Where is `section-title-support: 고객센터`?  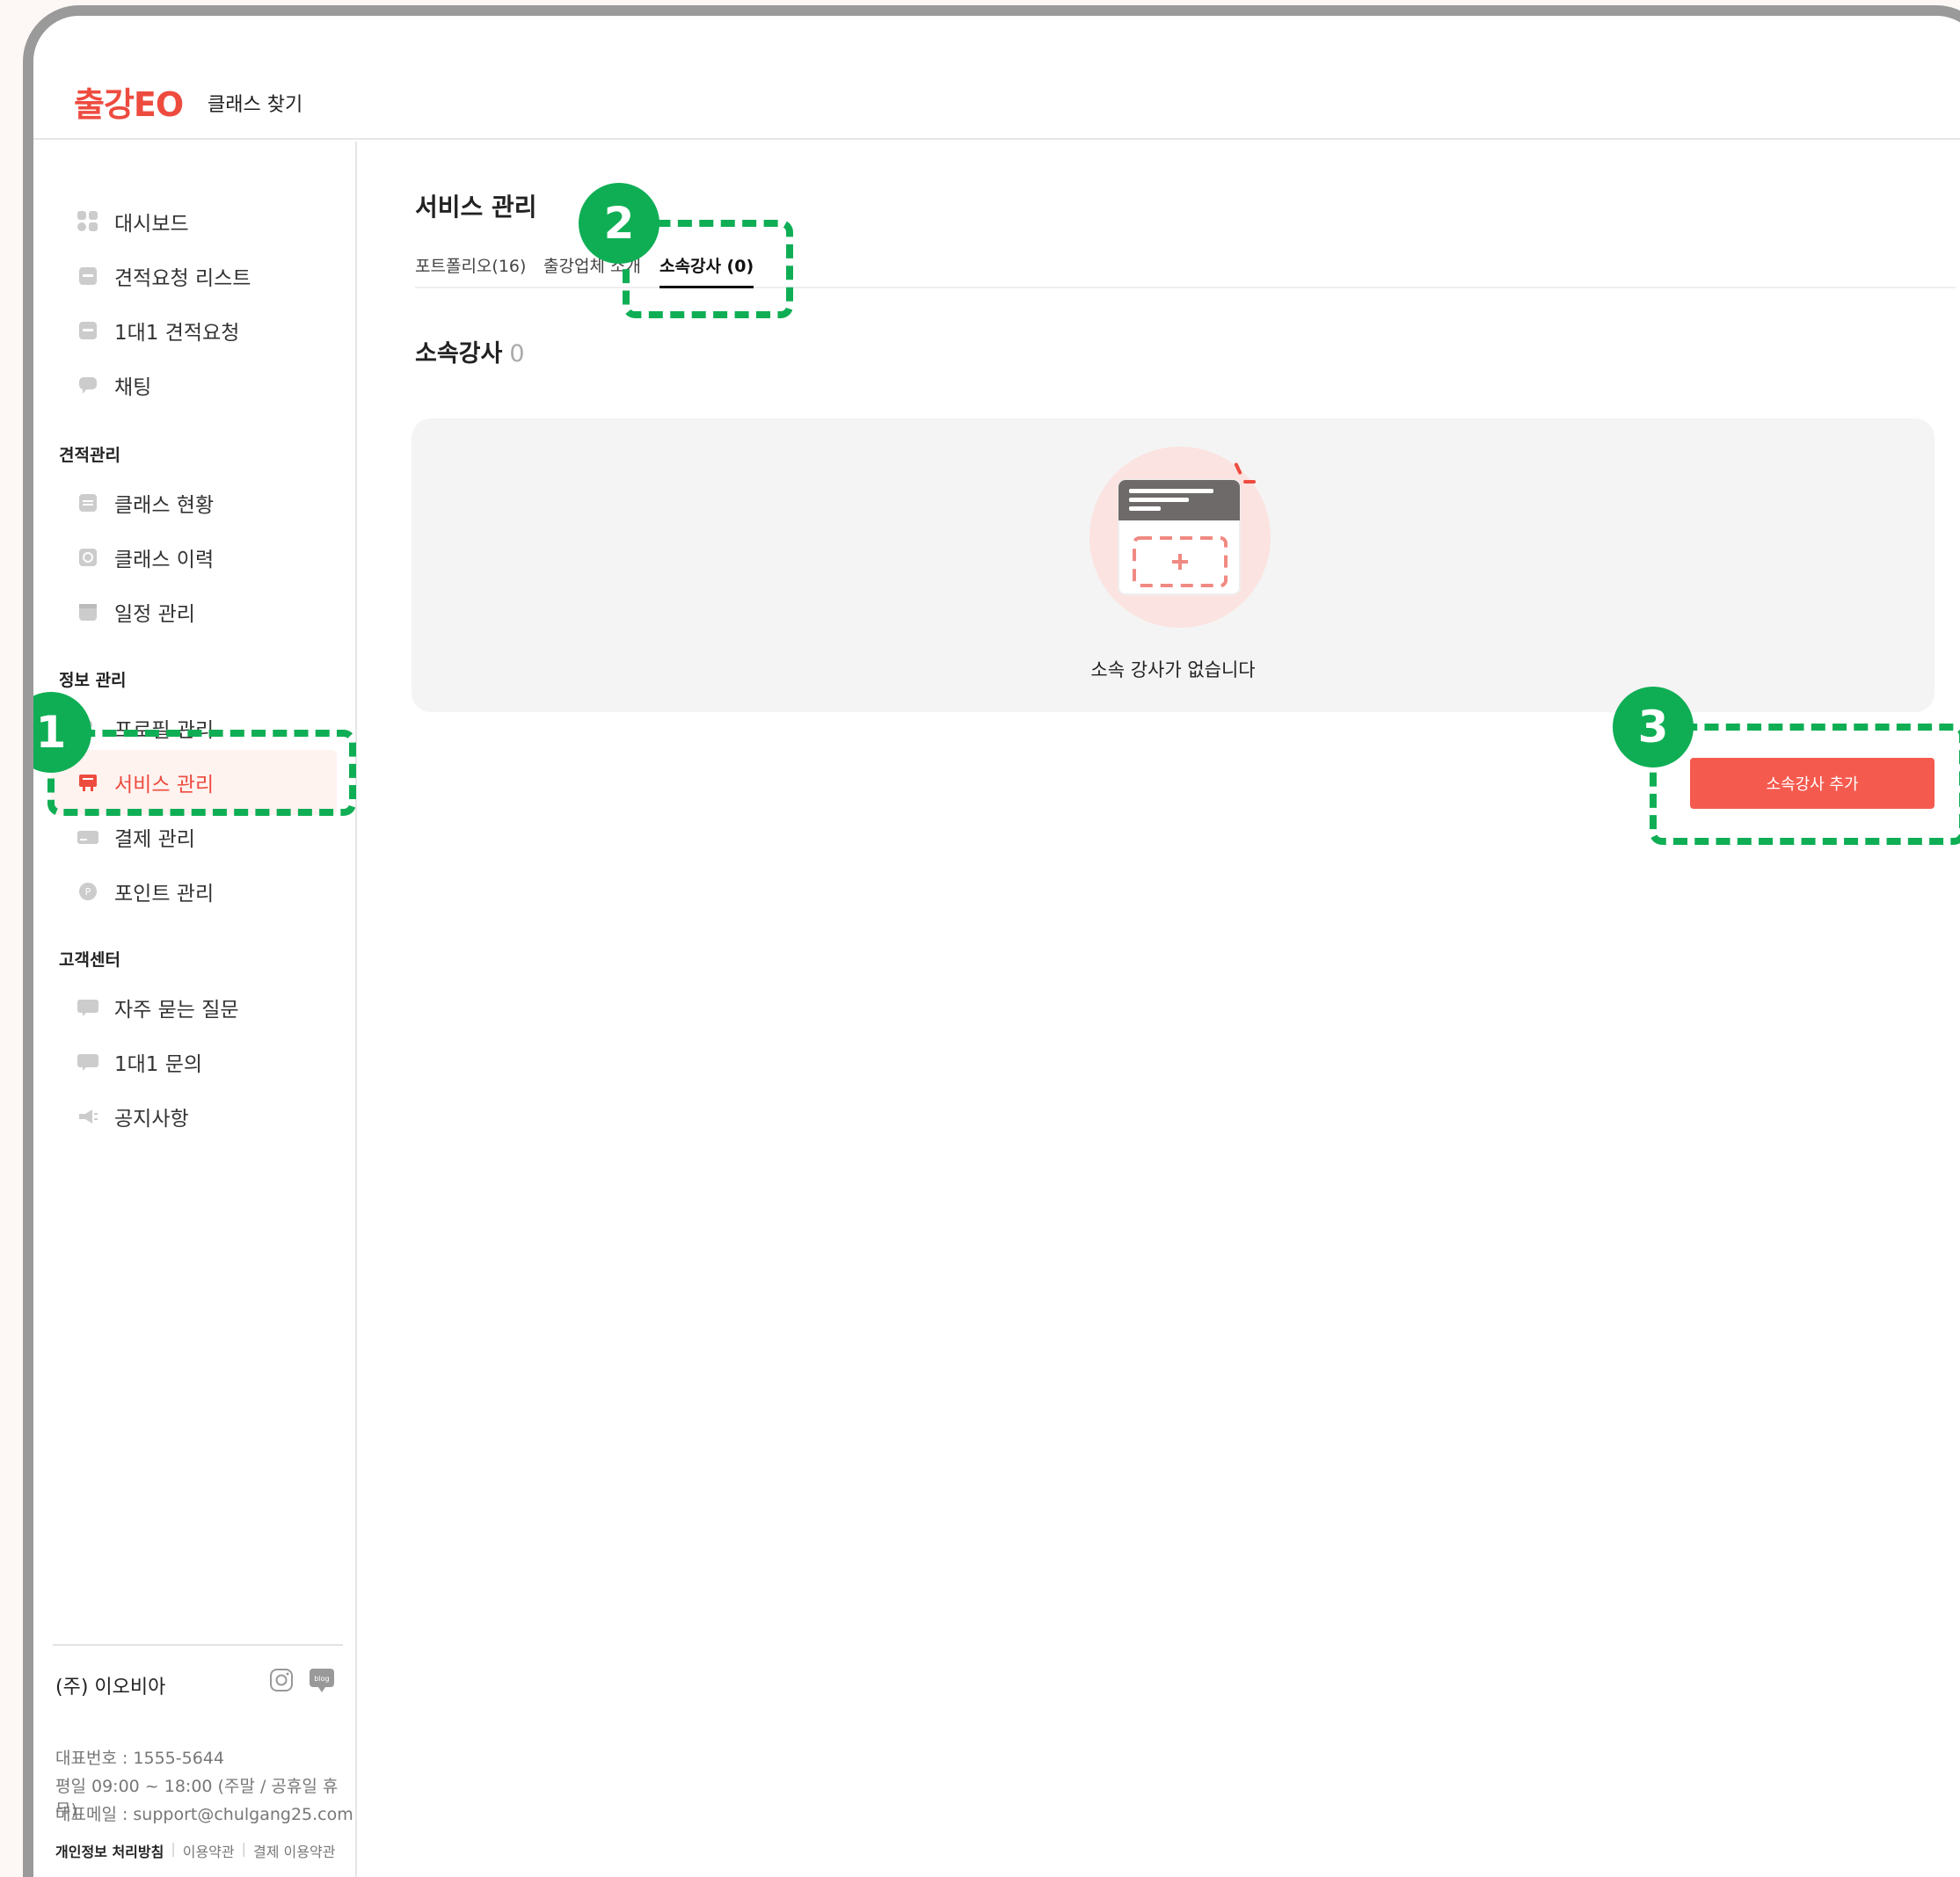 section-title-support: 고객센터 is located at coordinates (89, 960).